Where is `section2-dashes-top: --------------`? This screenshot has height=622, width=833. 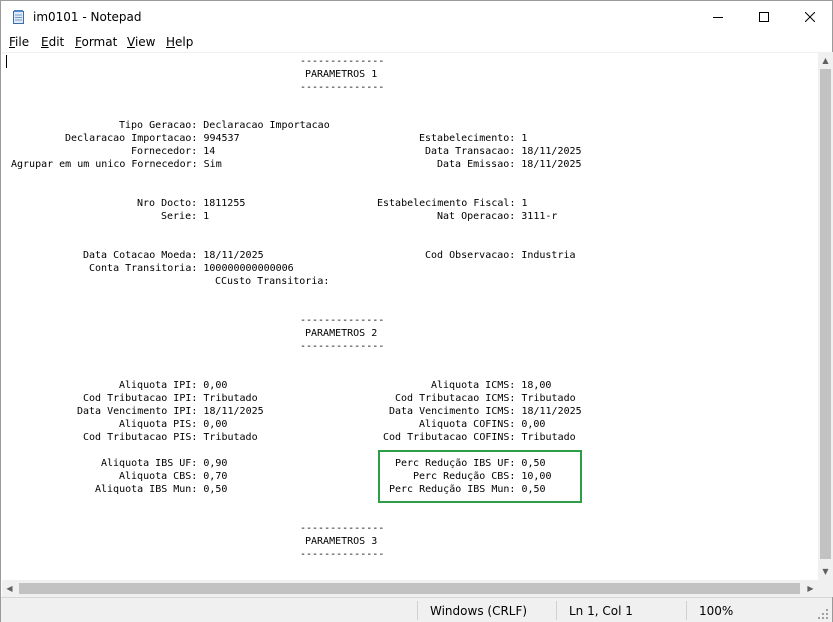 section2-dashes-top: -------------- is located at coordinates (342, 320).